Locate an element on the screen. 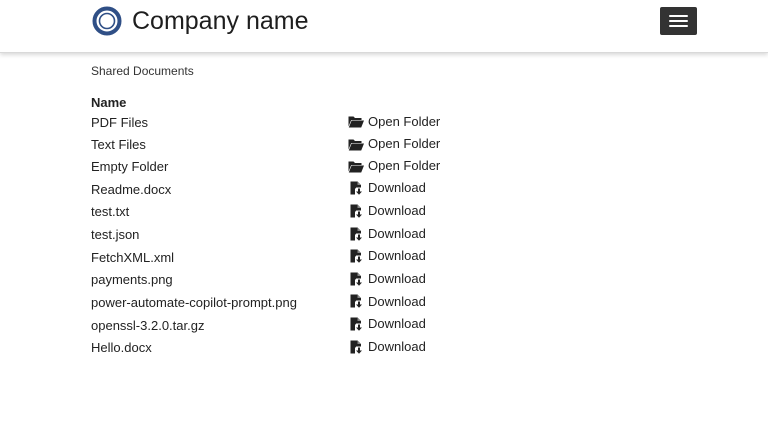  table-row: Text Files Open Folder is located at coordinates (265, 145).